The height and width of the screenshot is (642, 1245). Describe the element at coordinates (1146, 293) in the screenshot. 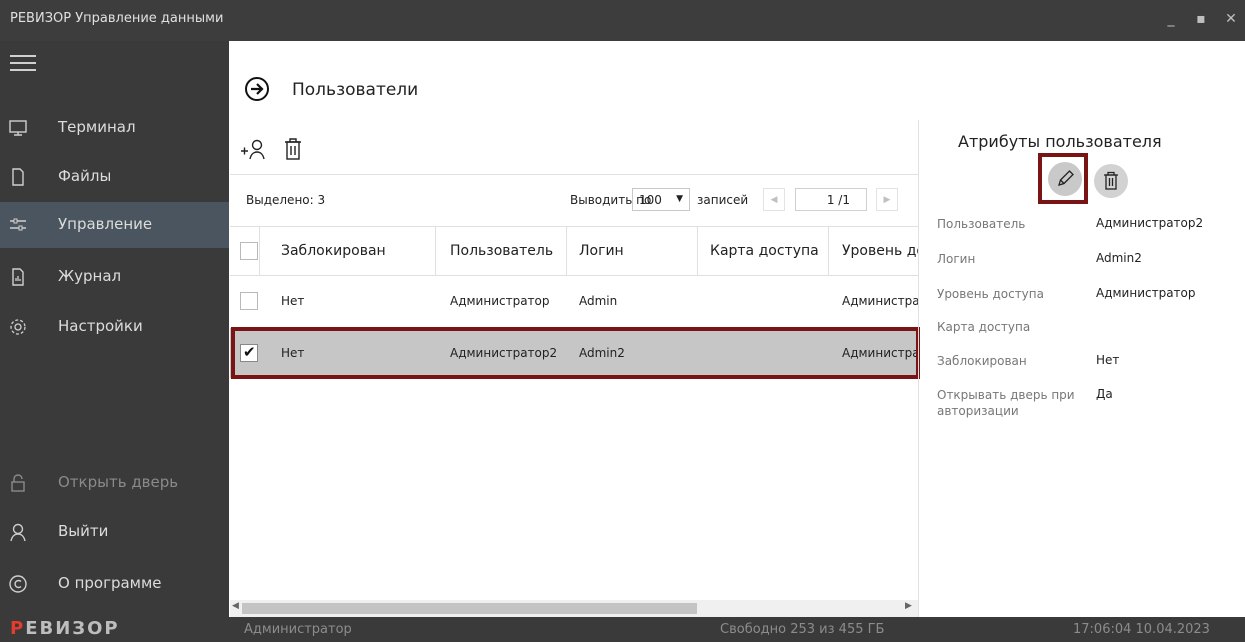

I see `attr-value-level: Администратор` at that location.